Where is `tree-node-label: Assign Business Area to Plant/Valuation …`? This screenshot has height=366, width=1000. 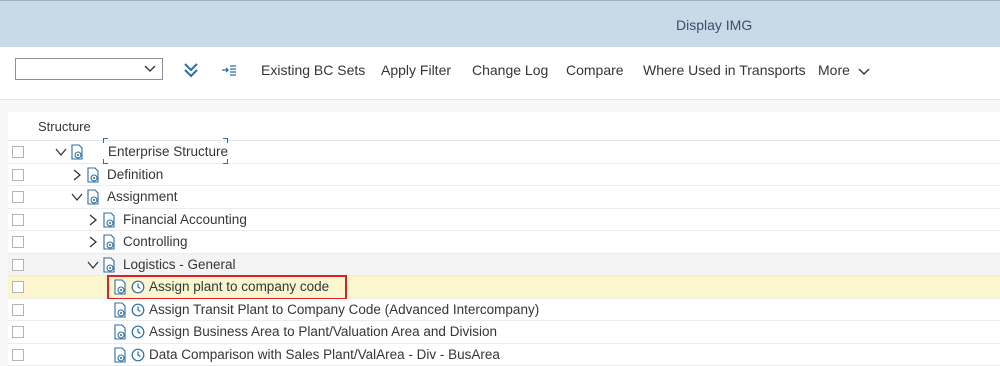 tree-node-label: Assign Business Area to Plant/Valuation … is located at coordinates (323, 331).